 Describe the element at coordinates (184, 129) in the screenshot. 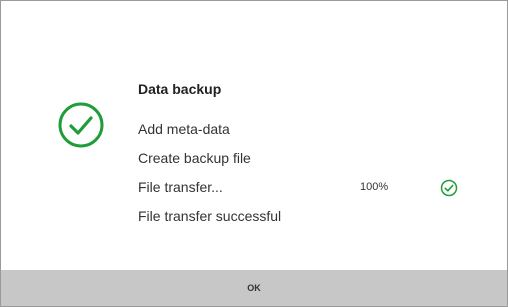

I see `step-add-meta-data: Add meta-data` at that location.